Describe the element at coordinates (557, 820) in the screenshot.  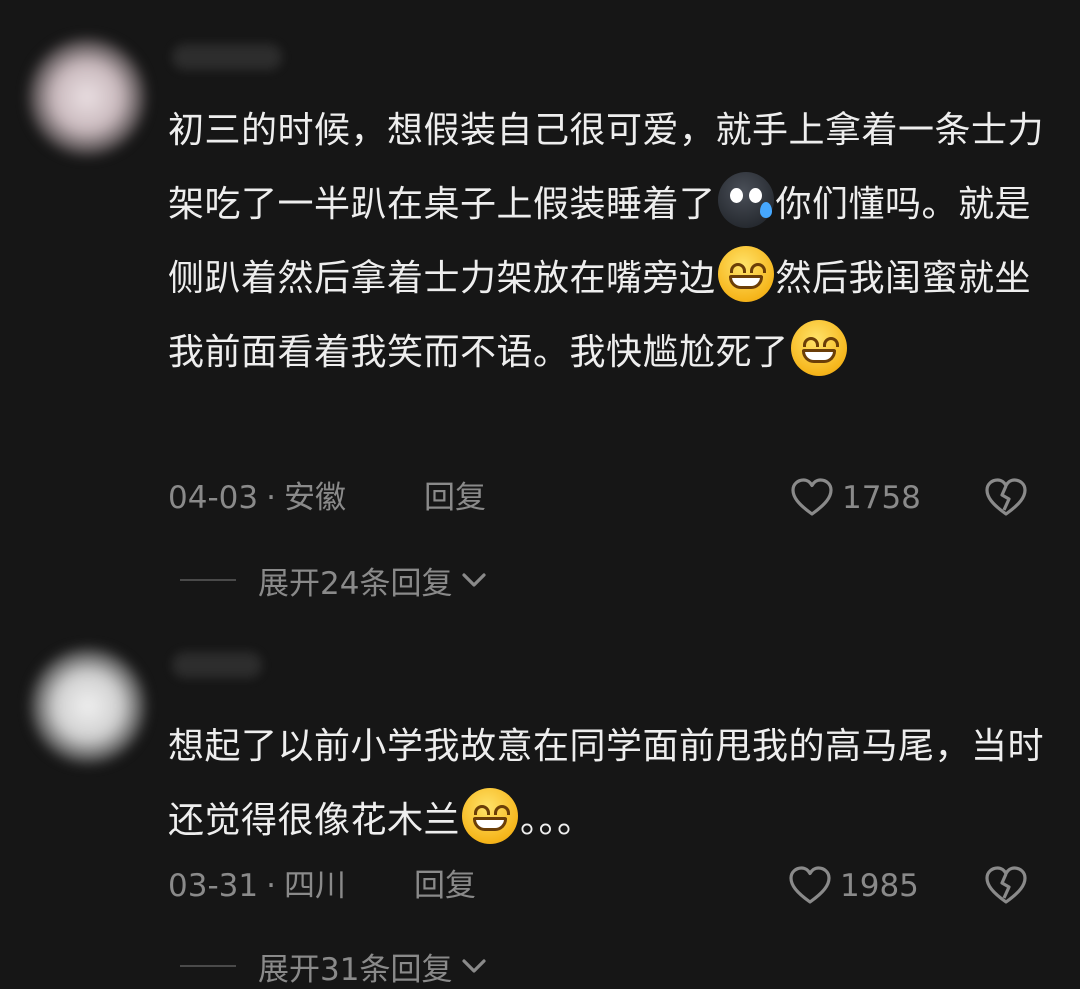
I see `comment-text-segment: 。。。` at that location.